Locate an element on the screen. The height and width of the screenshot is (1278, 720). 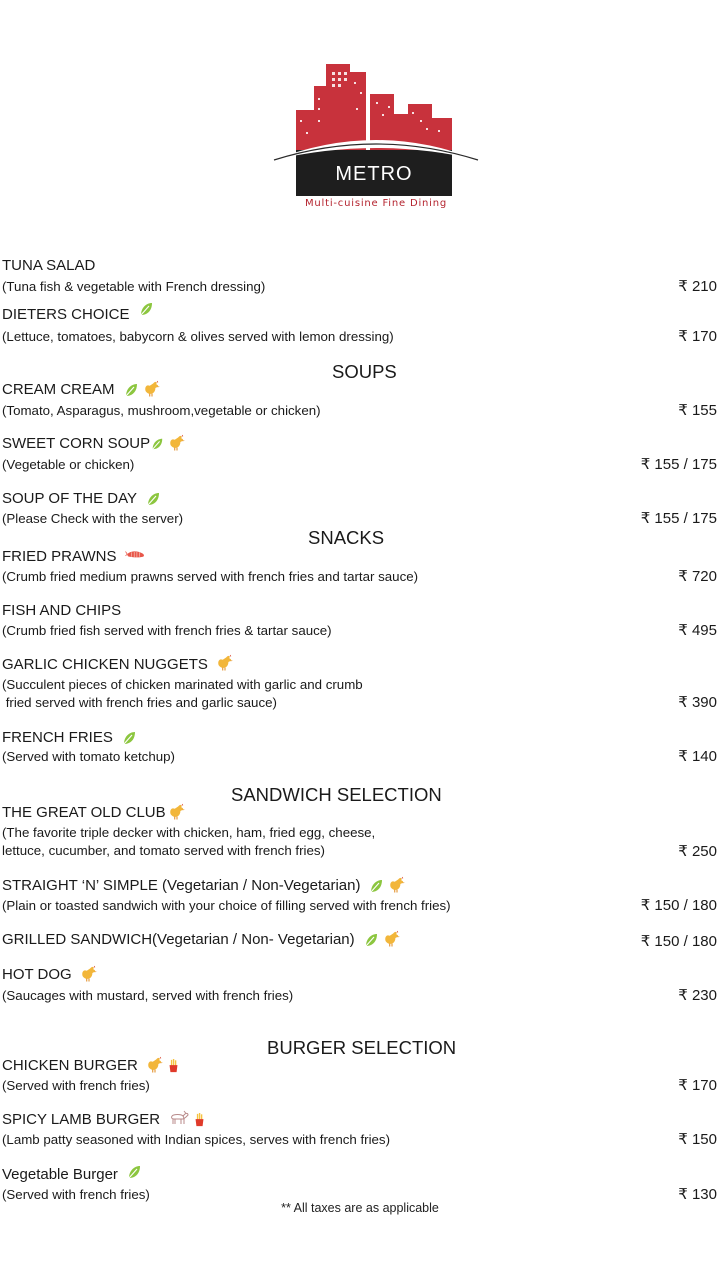
menu-item-desc: (Vegetable or chicken) is located at coordinates (68, 464).